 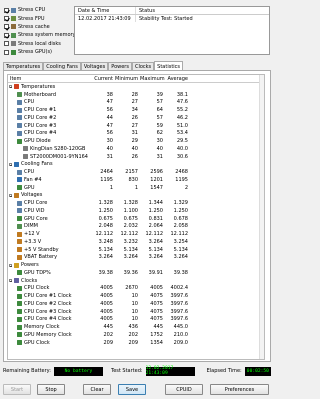 I want to click on clock-icon, so click(x=19, y=343).